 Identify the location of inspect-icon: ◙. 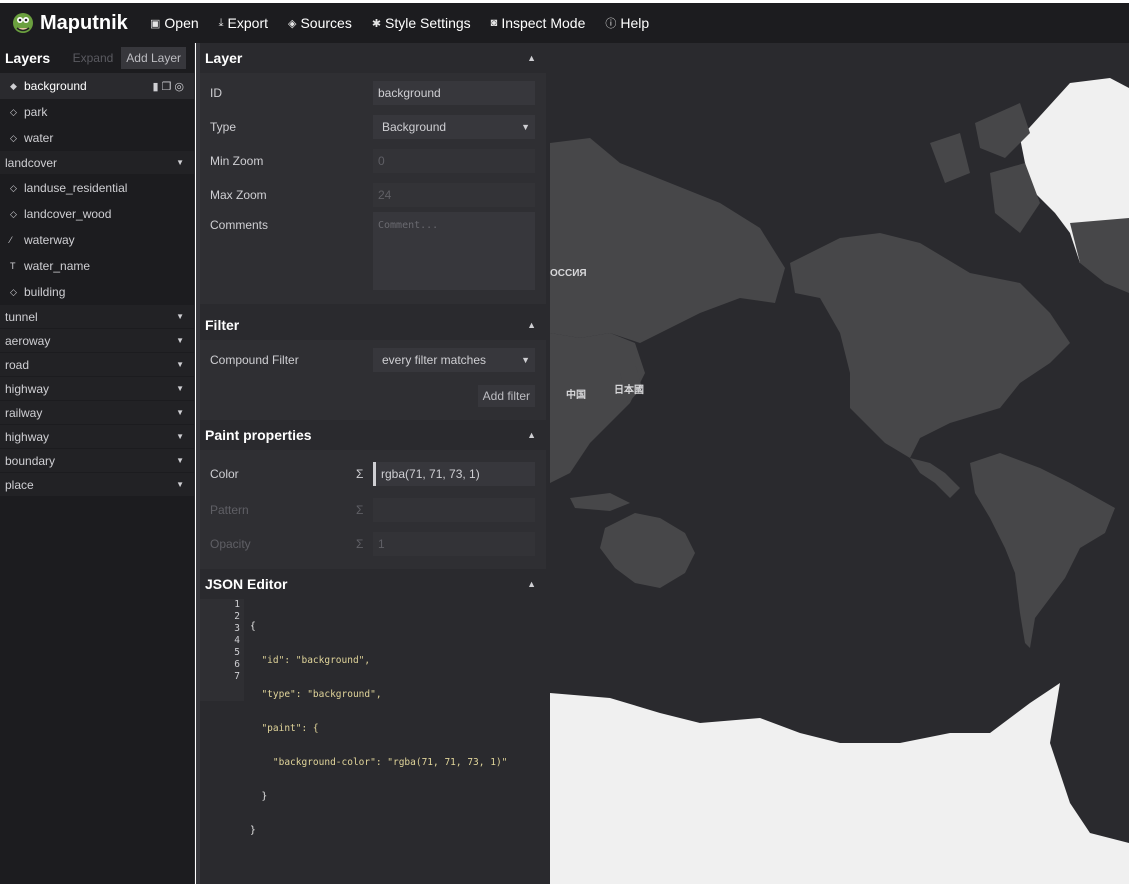
(494, 23).